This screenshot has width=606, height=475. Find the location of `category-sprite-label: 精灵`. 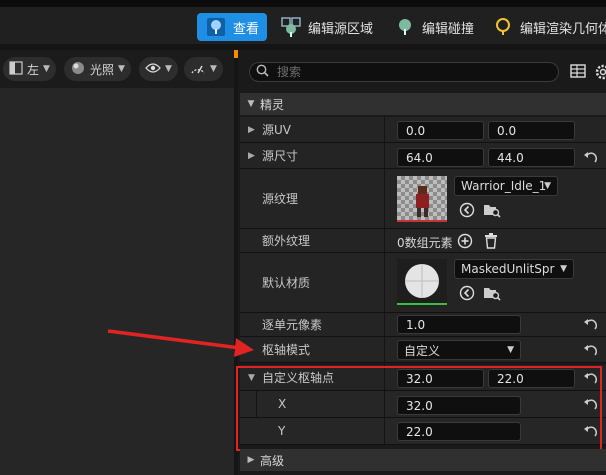

category-sprite-label: 精灵 is located at coordinates (272, 104).